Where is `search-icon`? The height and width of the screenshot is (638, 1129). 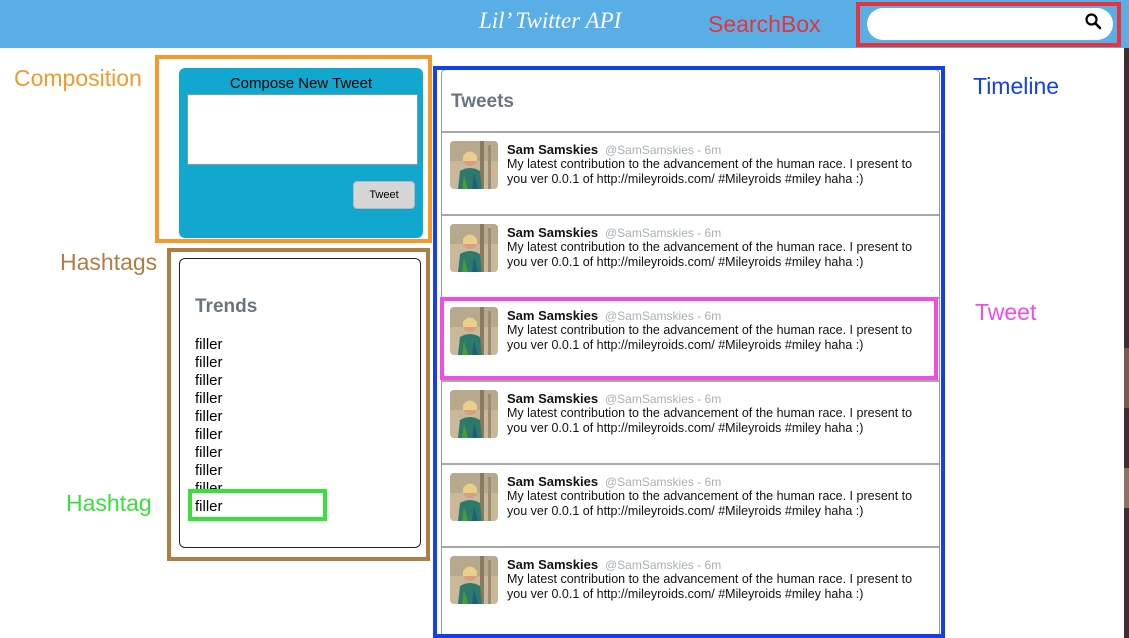
search-icon is located at coordinates (1093, 21).